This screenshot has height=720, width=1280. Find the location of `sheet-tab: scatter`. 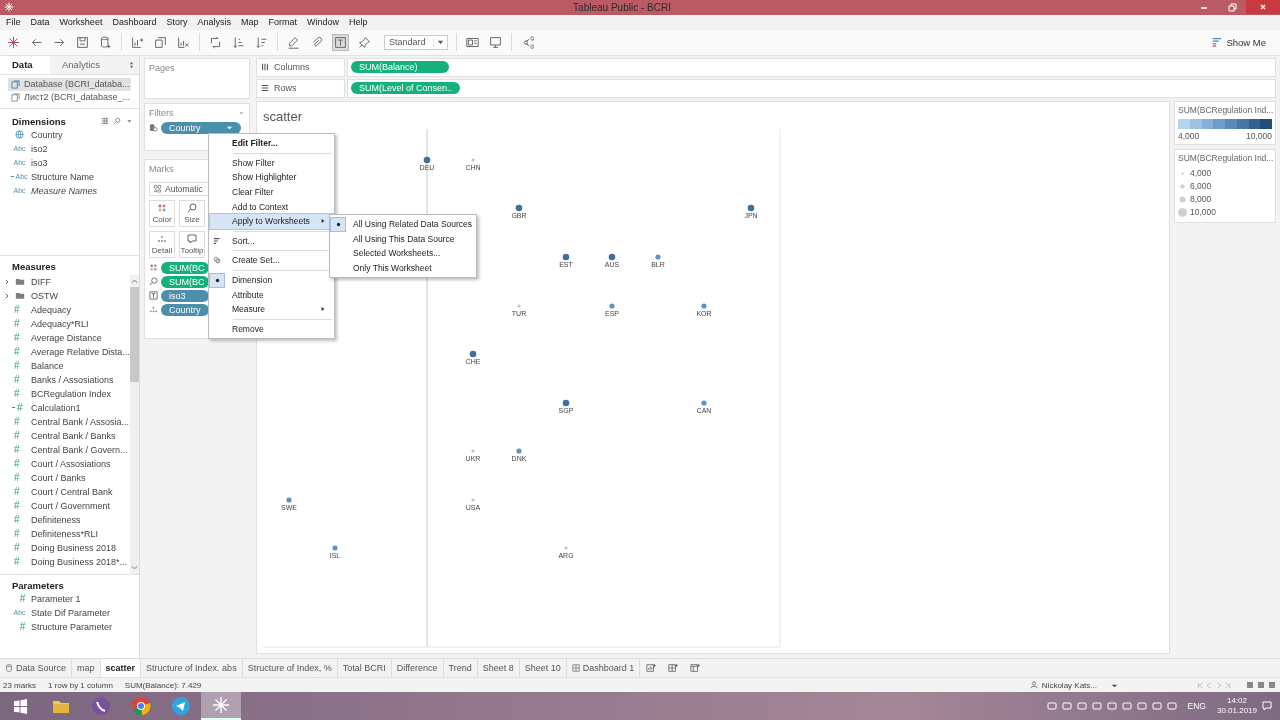

sheet-tab: scatter is located at coordinates (121, 668).